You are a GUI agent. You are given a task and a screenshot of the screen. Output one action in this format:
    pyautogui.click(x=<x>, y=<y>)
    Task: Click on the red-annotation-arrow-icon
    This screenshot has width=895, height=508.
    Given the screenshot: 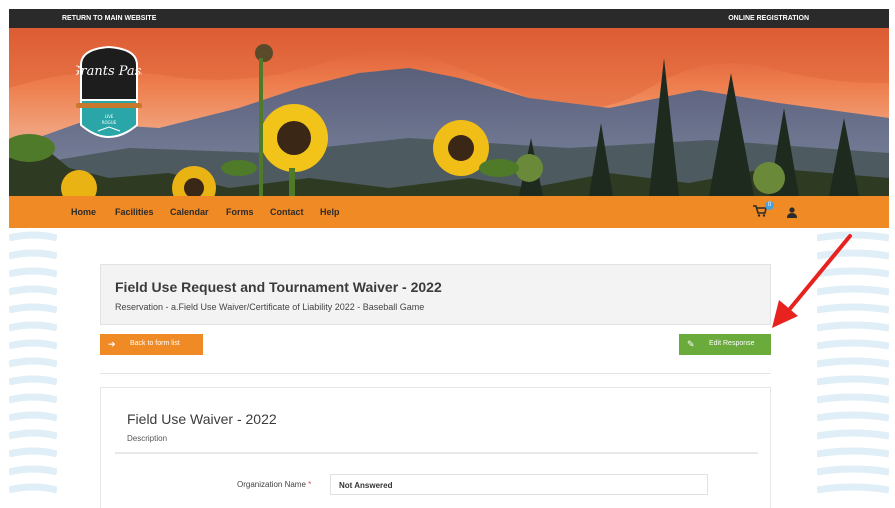 What is the action you would take?
    pyautogui.click(x=812, y=281)
    